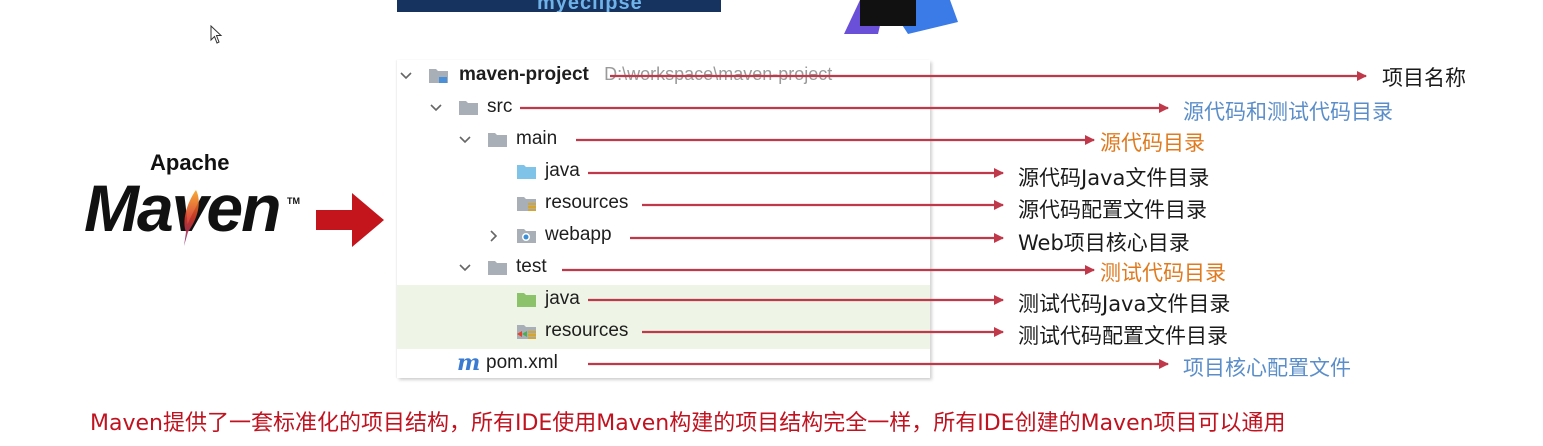 The image size is (1543, 446). I want to click on mouse-cursor-icon, so click(216, 34).